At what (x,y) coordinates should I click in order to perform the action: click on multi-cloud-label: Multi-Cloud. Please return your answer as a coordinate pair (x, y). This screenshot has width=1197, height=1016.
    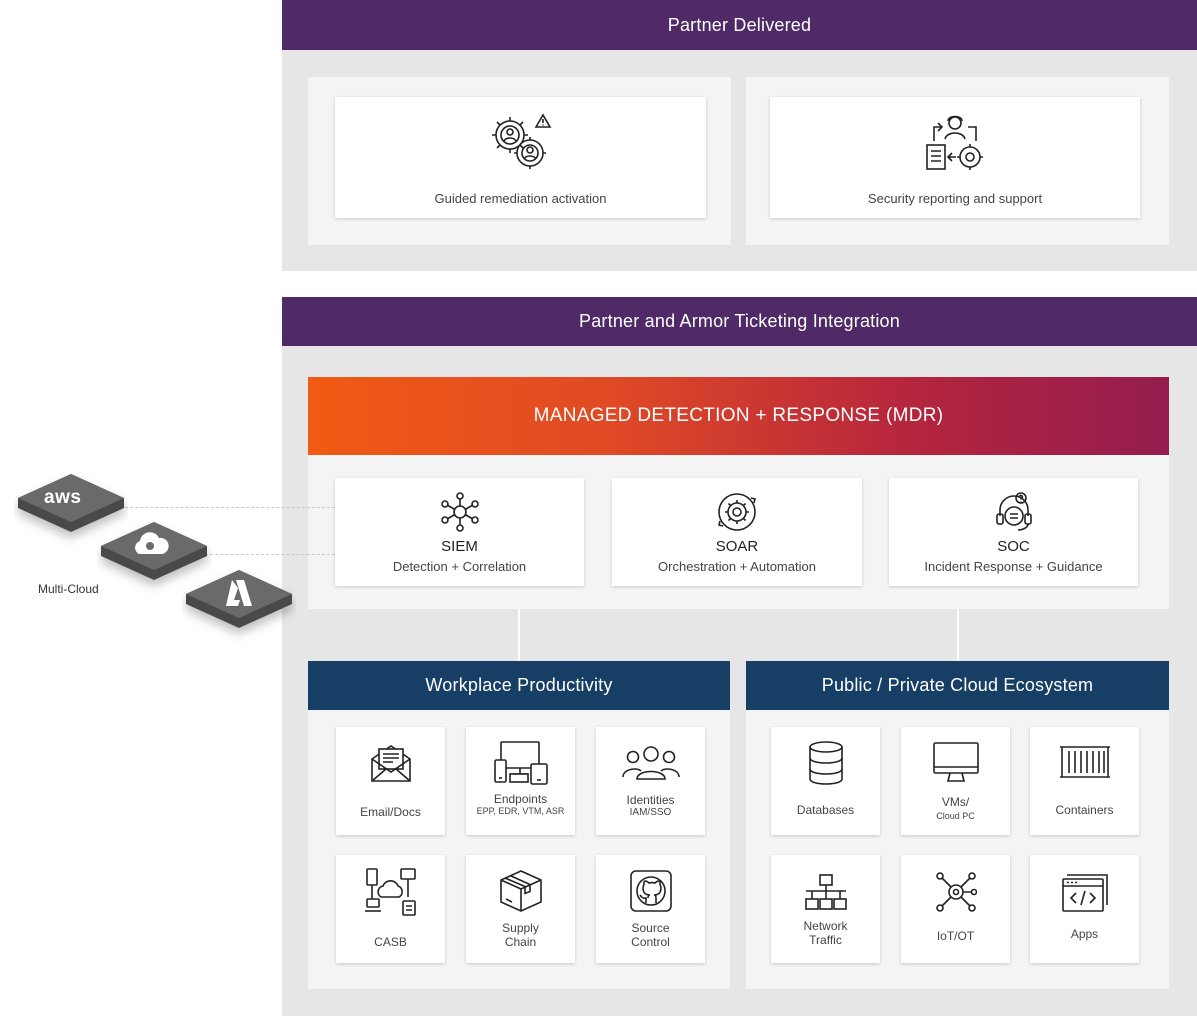
    Looking at the image, I should click on (68, 589).